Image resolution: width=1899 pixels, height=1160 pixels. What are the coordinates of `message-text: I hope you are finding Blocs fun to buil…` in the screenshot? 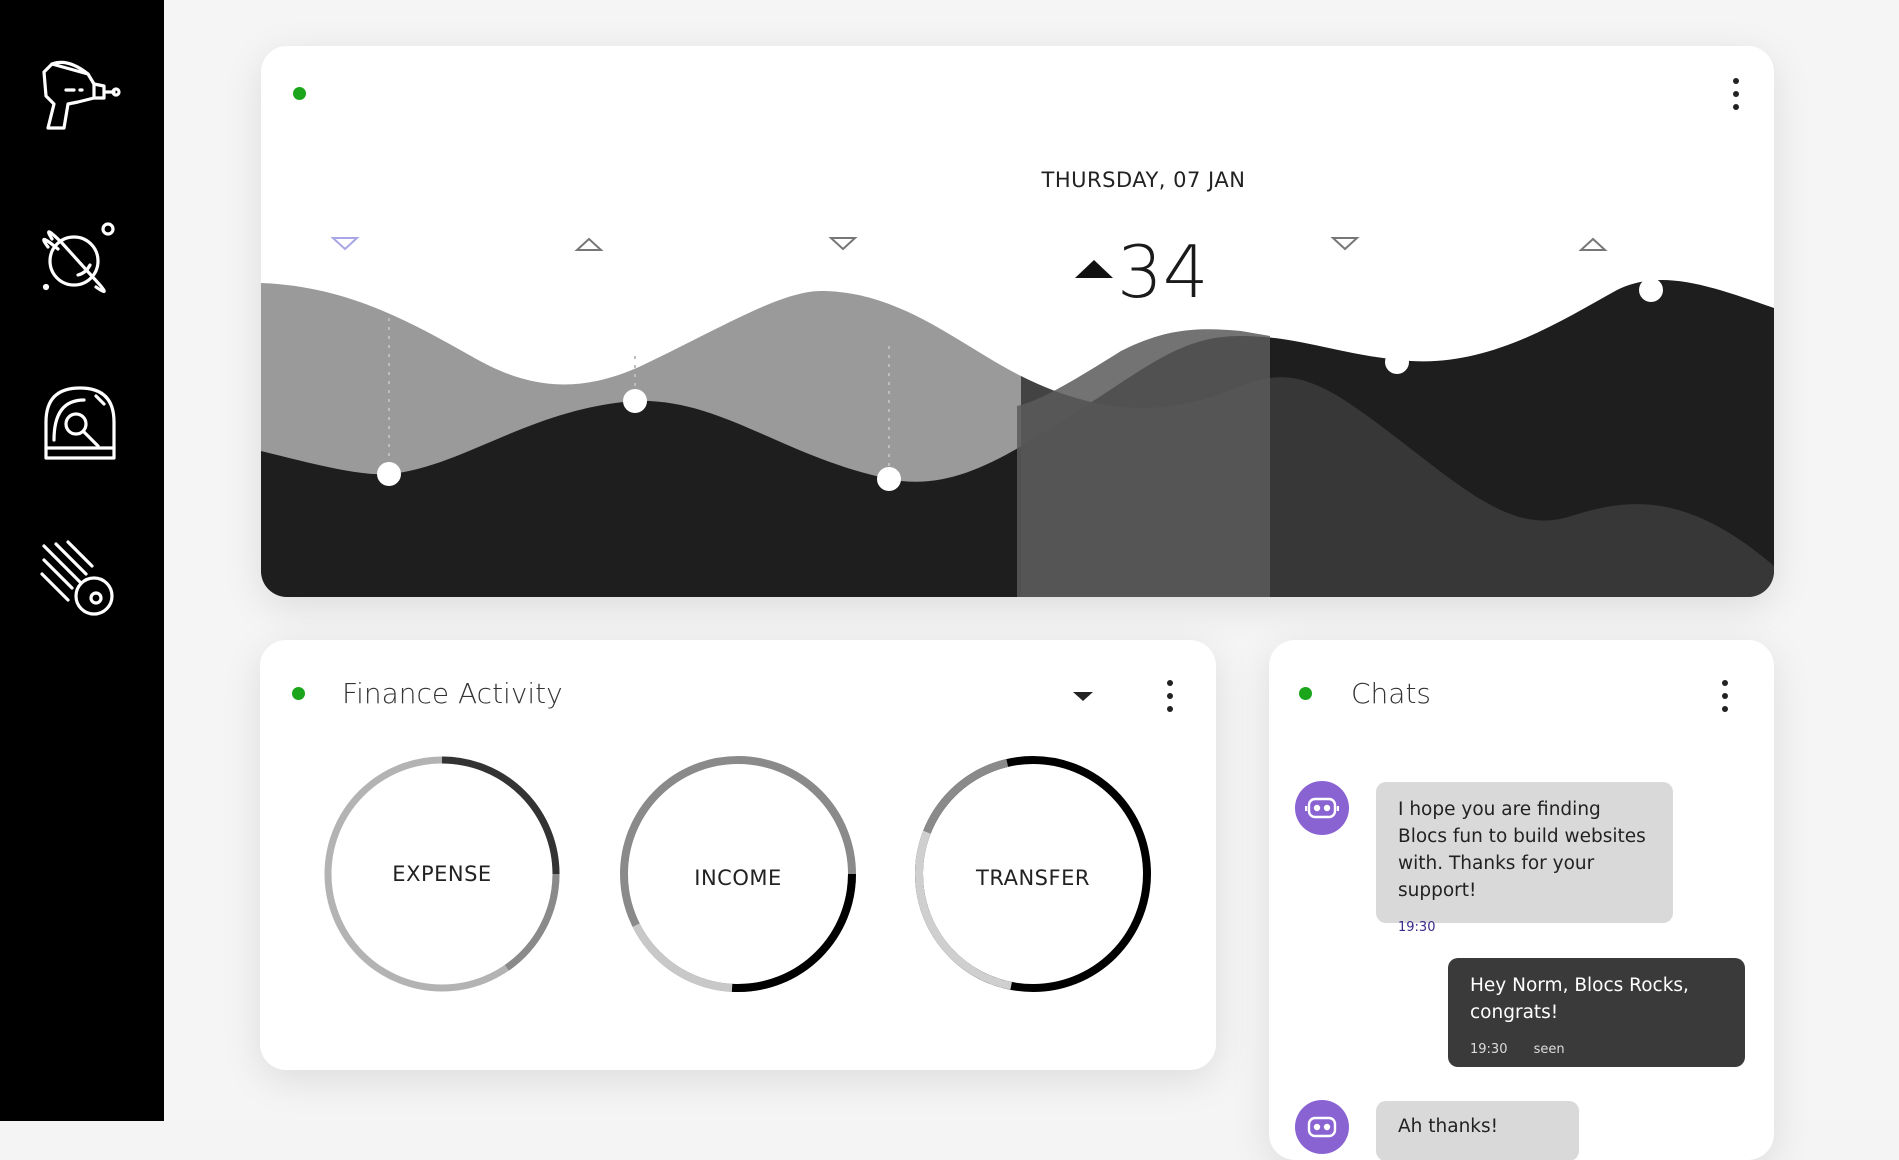 It's located at (1522, 850).